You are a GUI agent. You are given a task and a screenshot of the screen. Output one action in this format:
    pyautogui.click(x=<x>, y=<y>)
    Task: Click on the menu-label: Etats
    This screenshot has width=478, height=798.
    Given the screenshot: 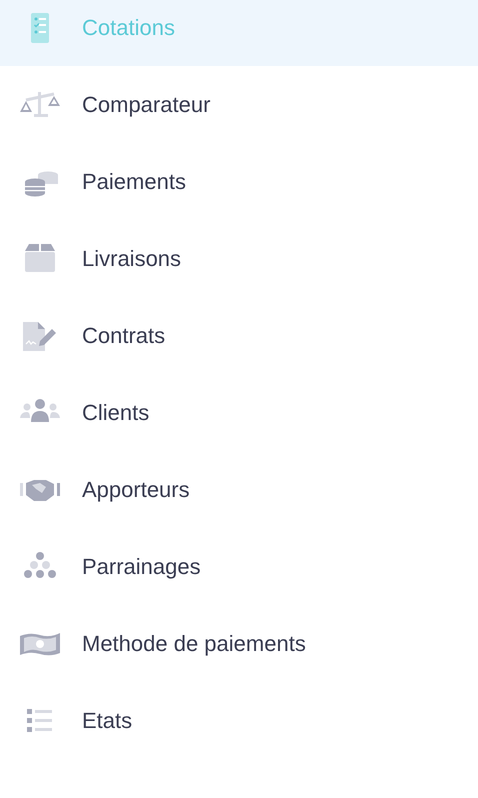 What is the action you would take?
    pyautogui.click(x=107, y=721)
    